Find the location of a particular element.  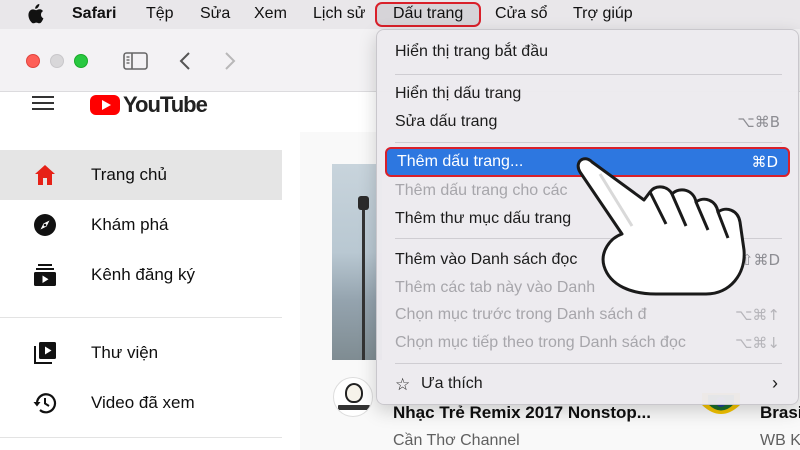

sidebar-item-subscriptions: Kênh đăng ký is located at coordinates (141, 275).